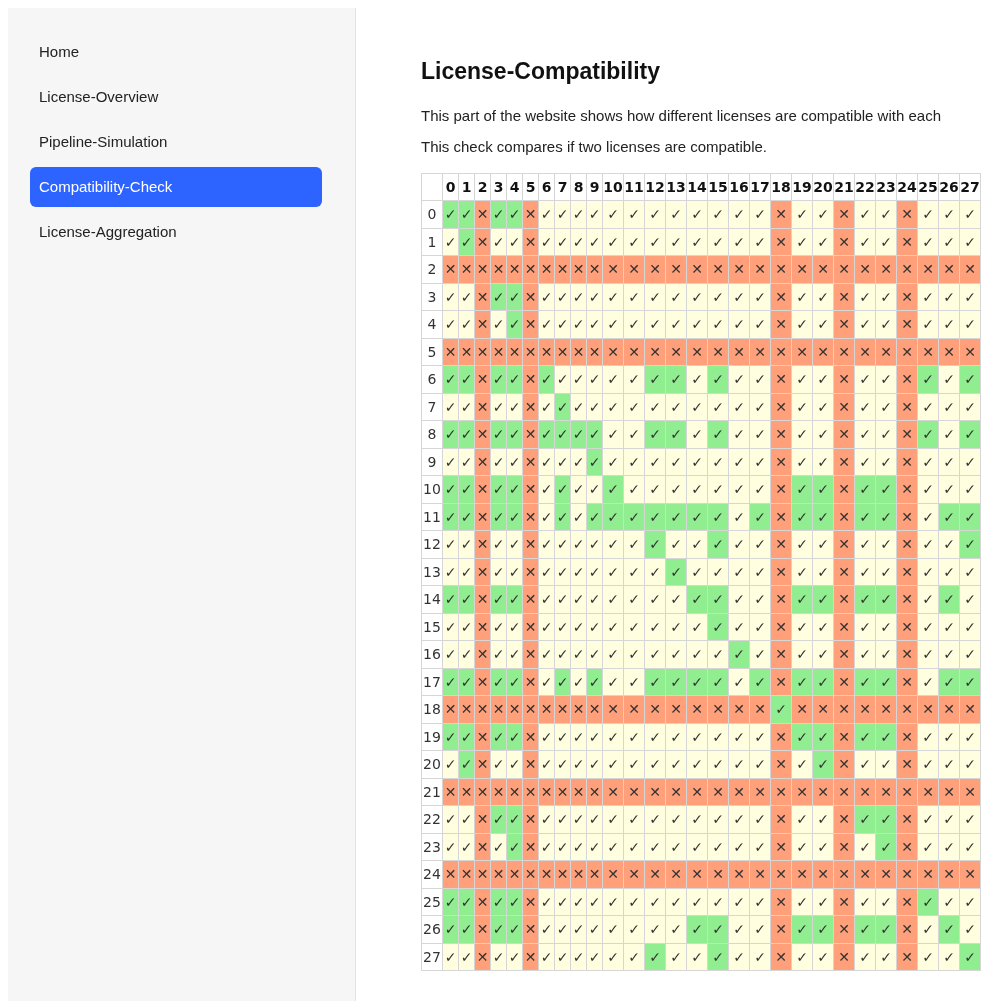  I want to click on column-header: 20, so click(823, 187).